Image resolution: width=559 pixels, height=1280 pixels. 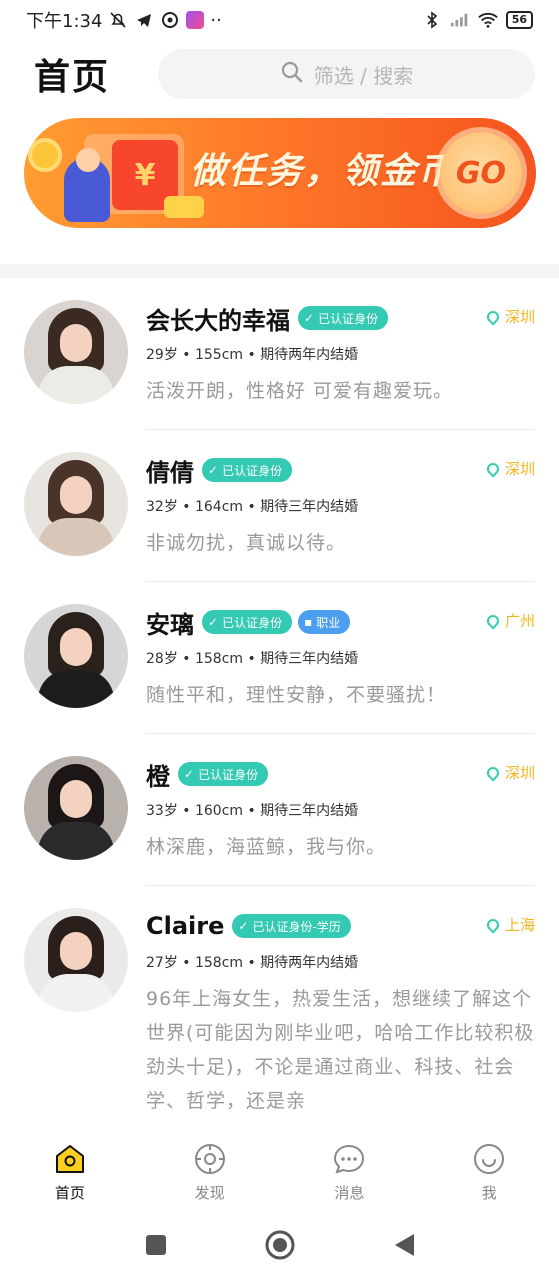 What do you see at coordinates (266, 847) in the screenshot?
I see `profile-bio: 林深鹿，海蓝鲸，我与你。` at bounding box center [266, 847].